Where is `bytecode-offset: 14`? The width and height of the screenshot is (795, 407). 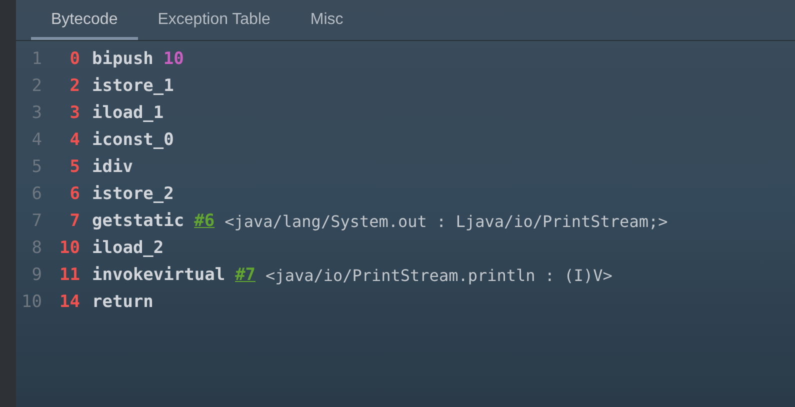 bytecode-offset: 14 is located at coordinates (69, 302).